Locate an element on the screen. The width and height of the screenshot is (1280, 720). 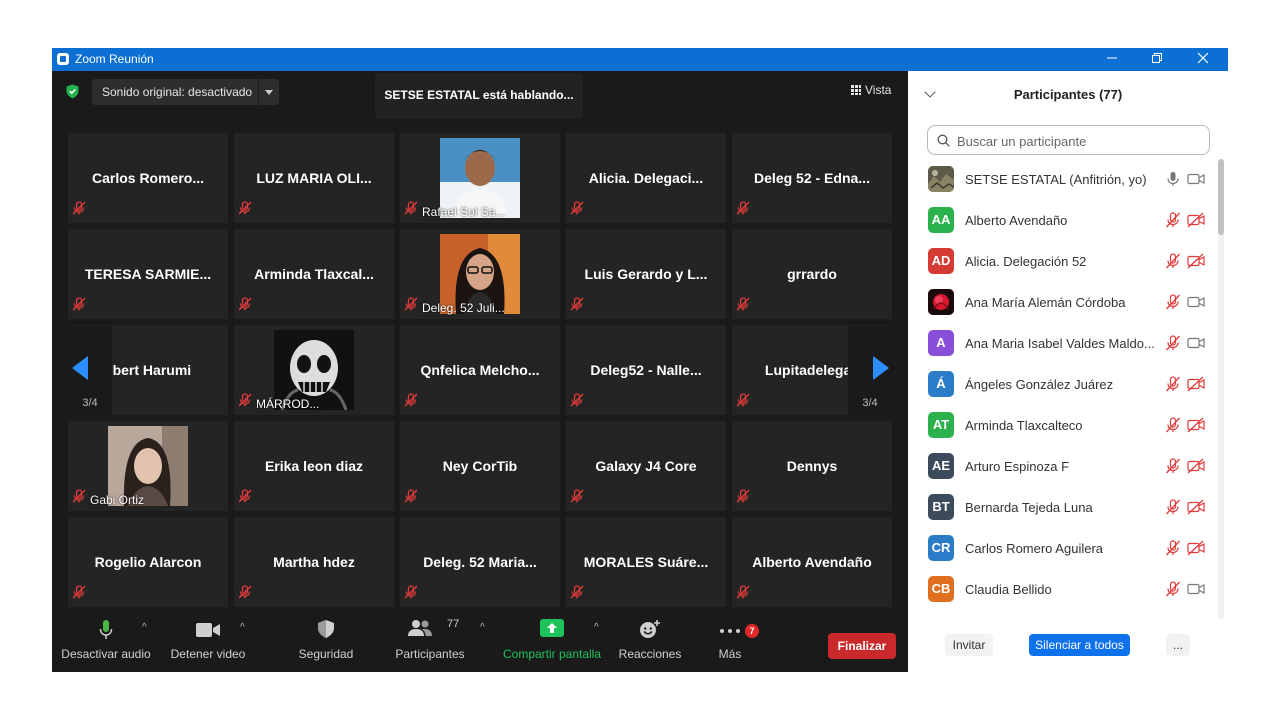
participants-count: 77 is located at coordinates (453, 624).